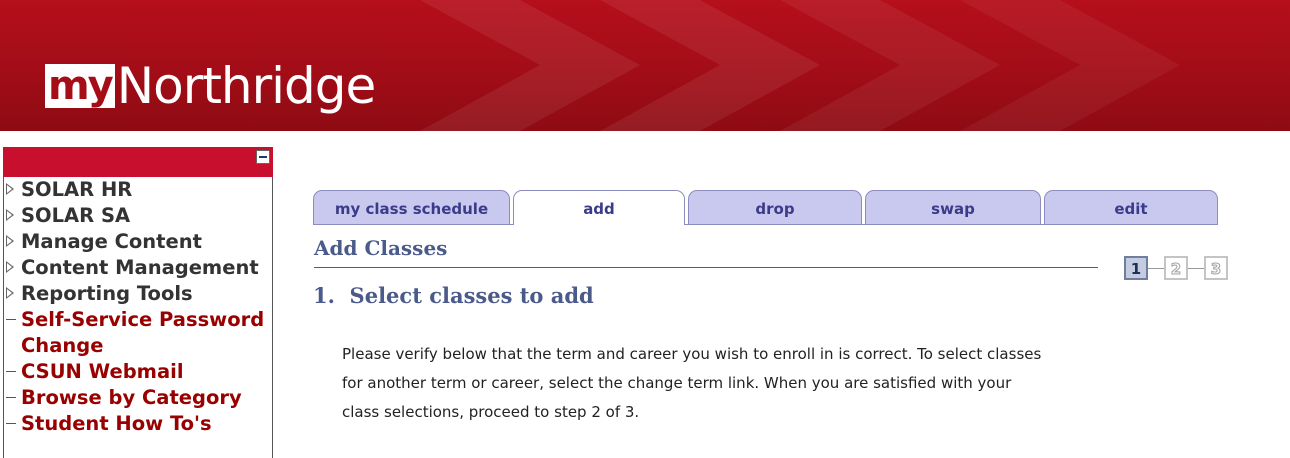 This screenshot has width=1290, height=458. I want to click on menu-item-browse-by-category: Browse by Category, so click(138, 398).